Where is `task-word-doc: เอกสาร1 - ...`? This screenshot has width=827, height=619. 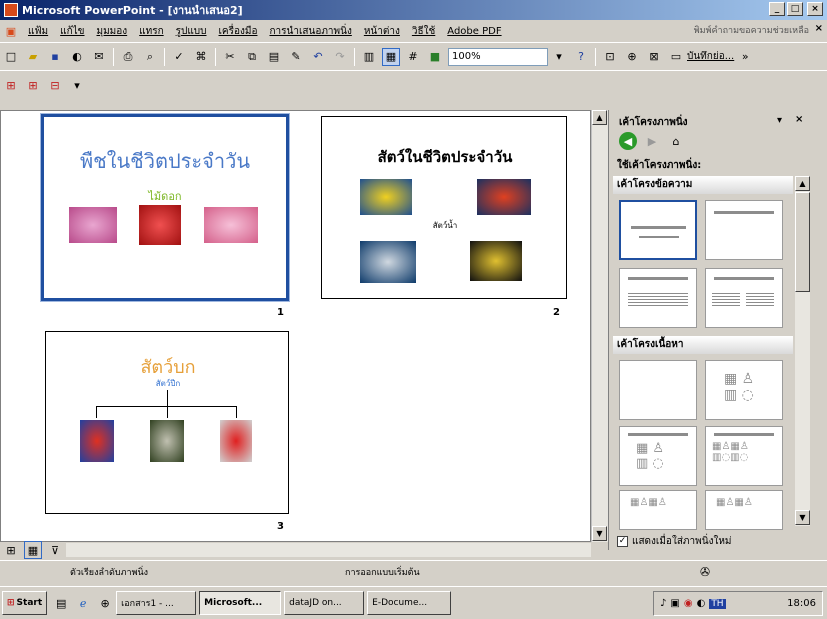 task-word-doc: เอกสาร1 - ... is located at coordinates (156, 603).